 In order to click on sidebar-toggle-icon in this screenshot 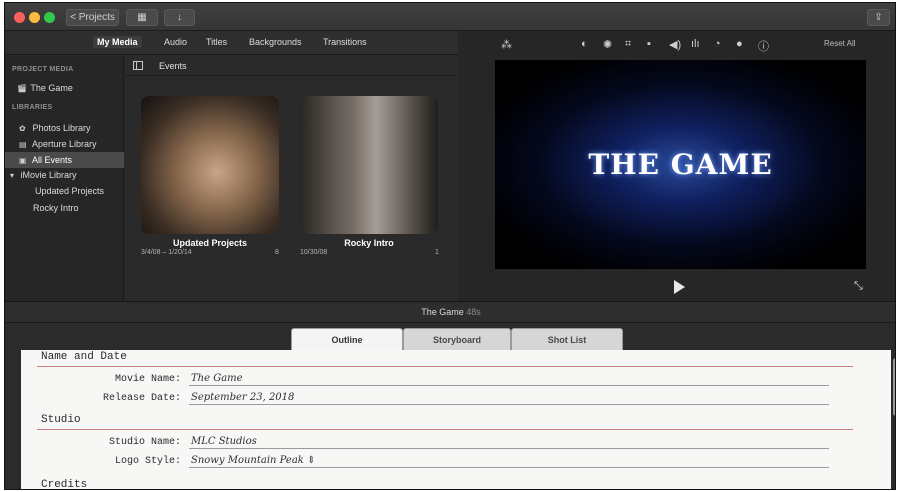, I will do `click(138, 65)`.